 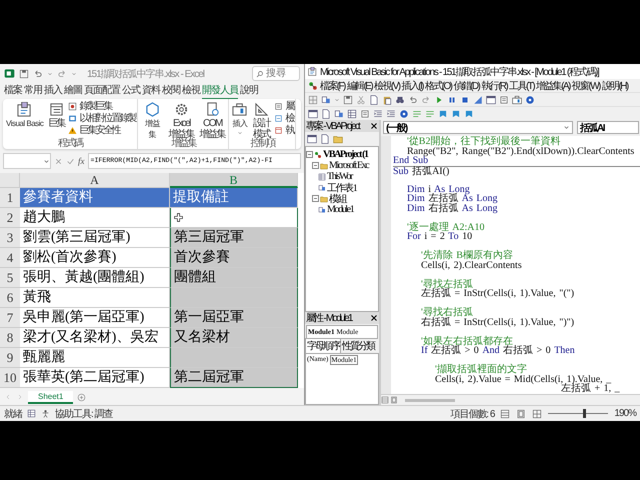 What do you see at coordinates (284, 130) in the screenshot?
I see `ribbon-button: 執` at bounding box center [284, 130].